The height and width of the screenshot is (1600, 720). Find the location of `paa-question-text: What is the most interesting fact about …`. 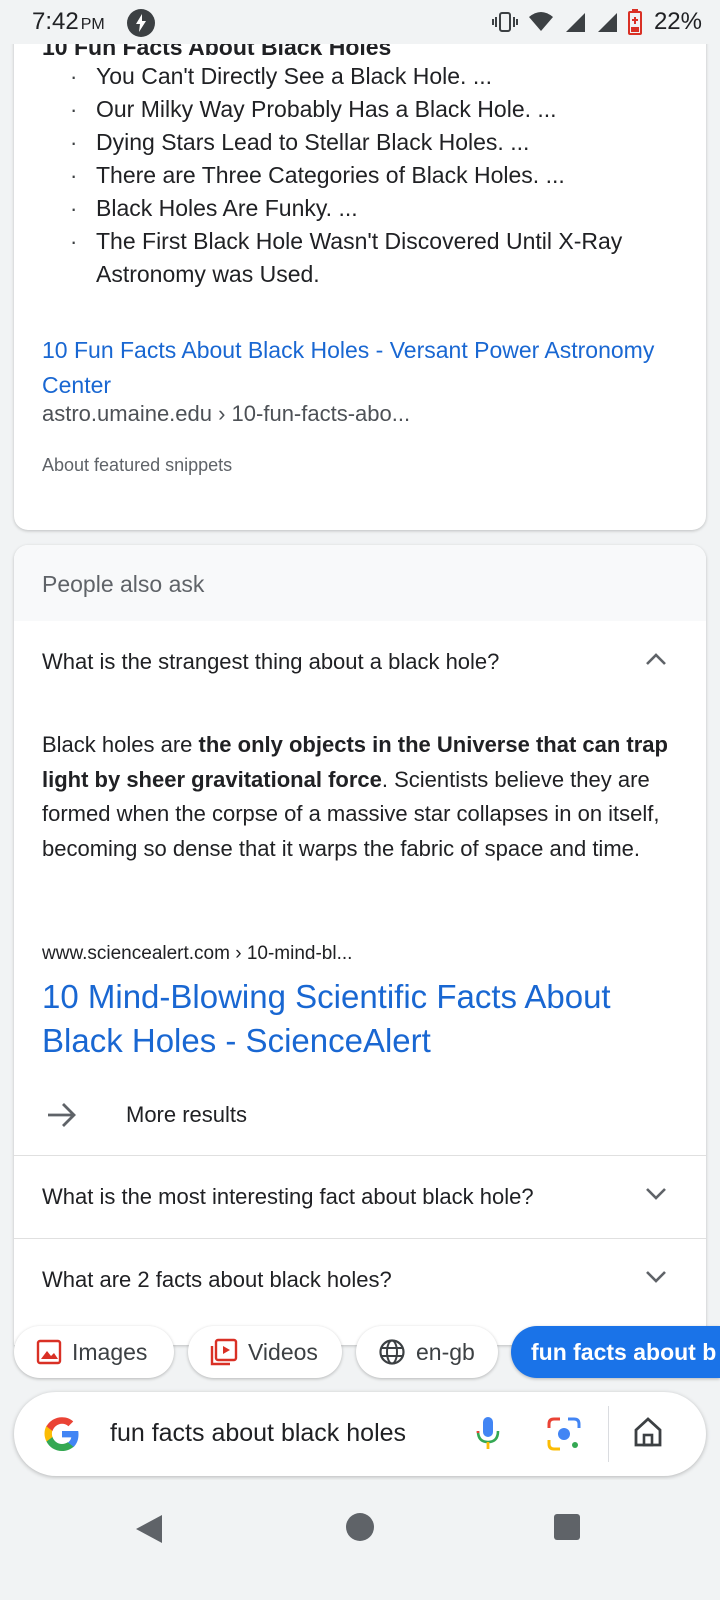

paa-question-text: What is the most interesting fact about … is located at coordinates (288, 1196).